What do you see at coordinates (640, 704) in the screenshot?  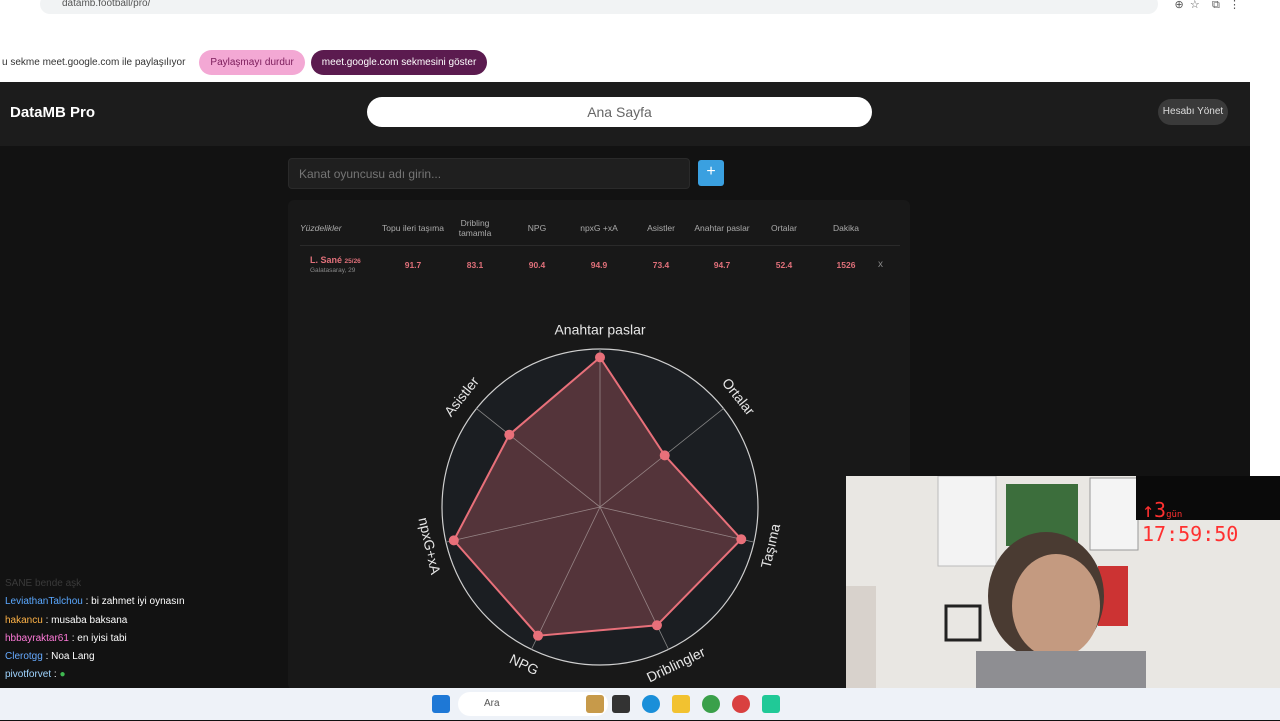 I see `windows-taskbar: Ara` at bounding box center [640, 704].